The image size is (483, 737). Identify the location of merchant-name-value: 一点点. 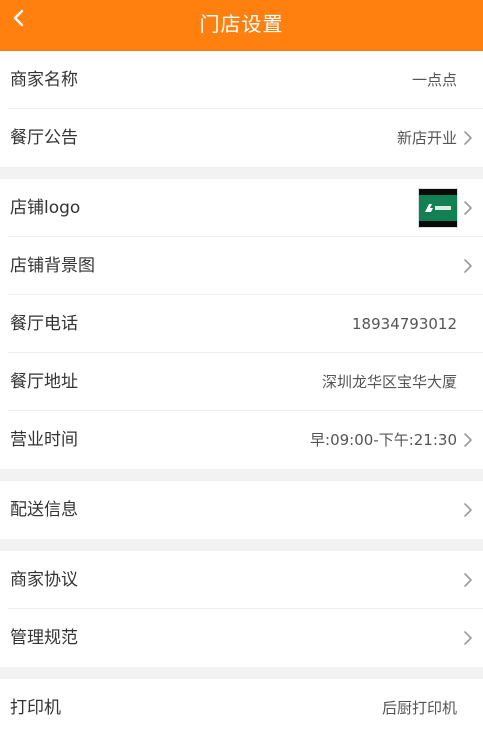
(434, 80).